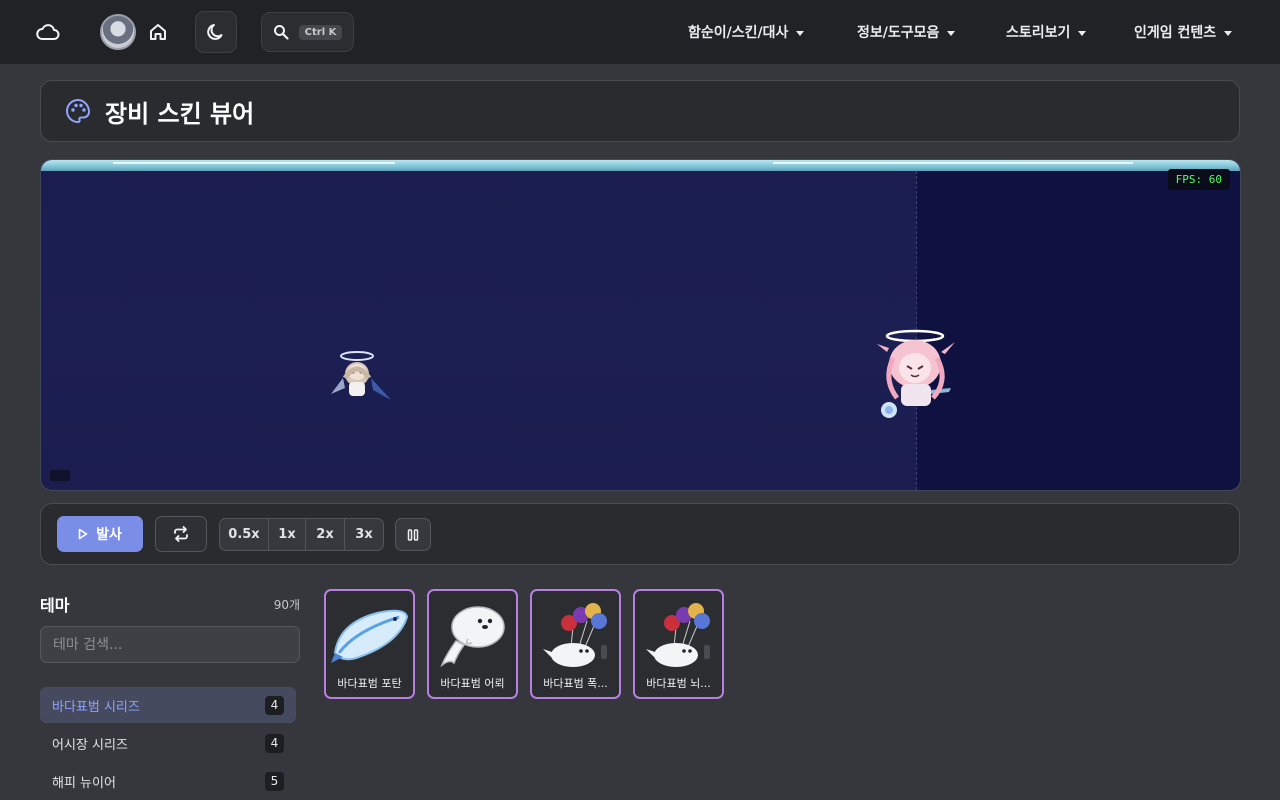 This screenshot has height=800, width=1280. What do you see at coordinates (640, 111) in the screenshot?
I see `page-header: 장비 스킨 뷰어` at bounding box center [640, 111].